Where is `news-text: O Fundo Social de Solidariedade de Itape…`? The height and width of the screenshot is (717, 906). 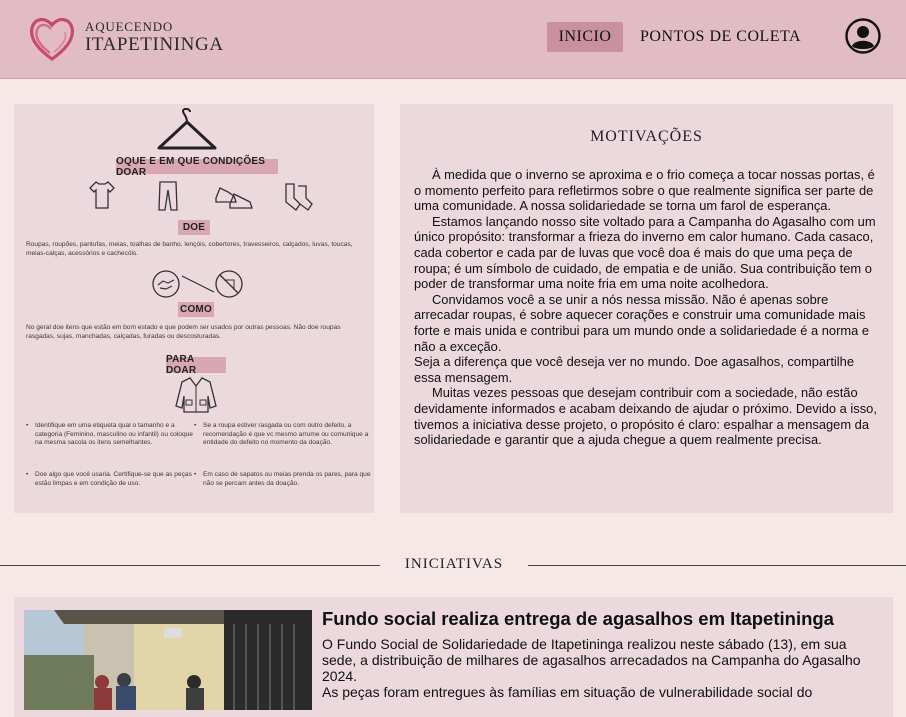
news-text: O Fundo Social de Solidariedade de Itape… is located at coordinates (602, 668).